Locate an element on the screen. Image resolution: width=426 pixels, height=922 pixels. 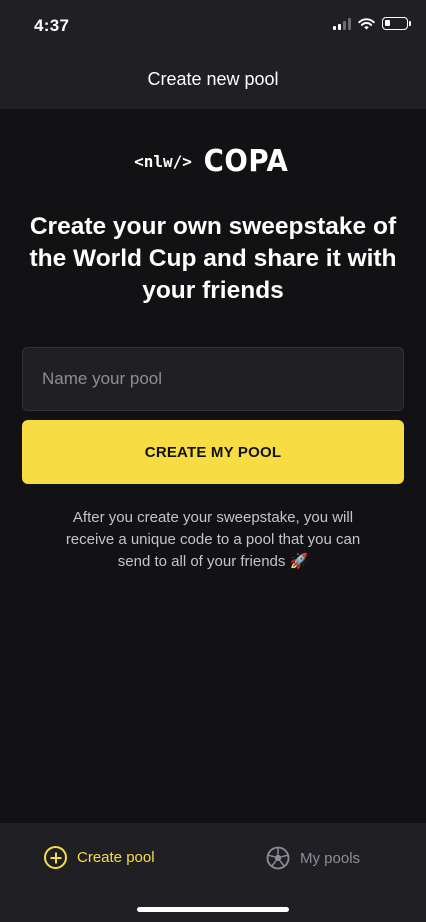
page-title: Create new pool is located at coordinates (213, 79).